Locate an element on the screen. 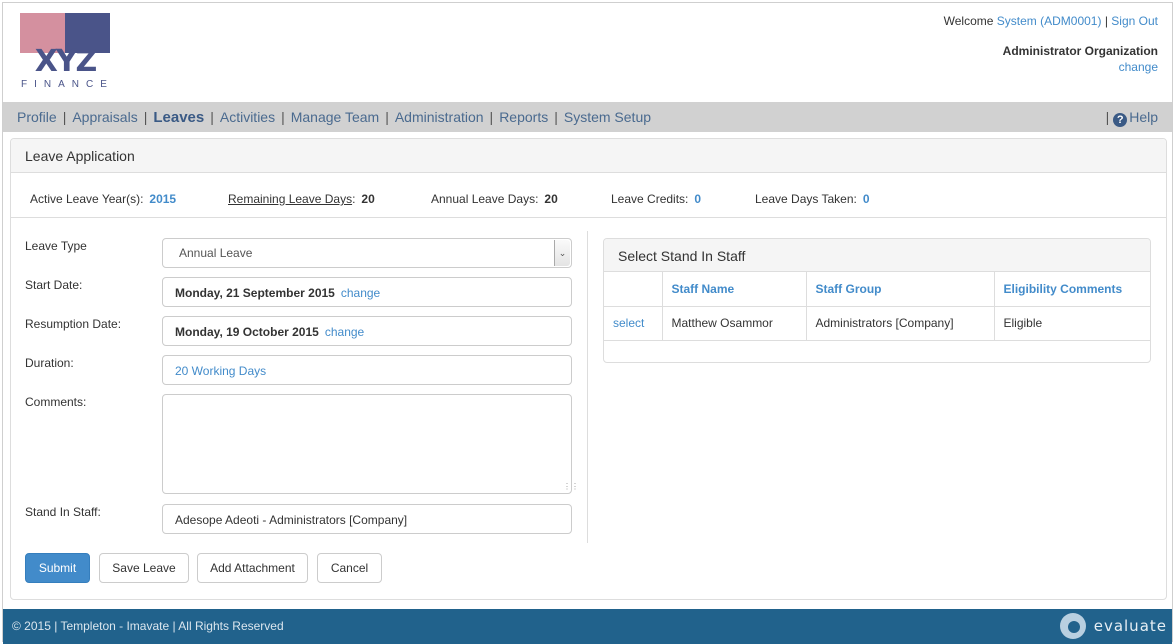 The image size is (1175, 644). resumption-date-label: Resumption Date: is located at coordinates (73, 324).